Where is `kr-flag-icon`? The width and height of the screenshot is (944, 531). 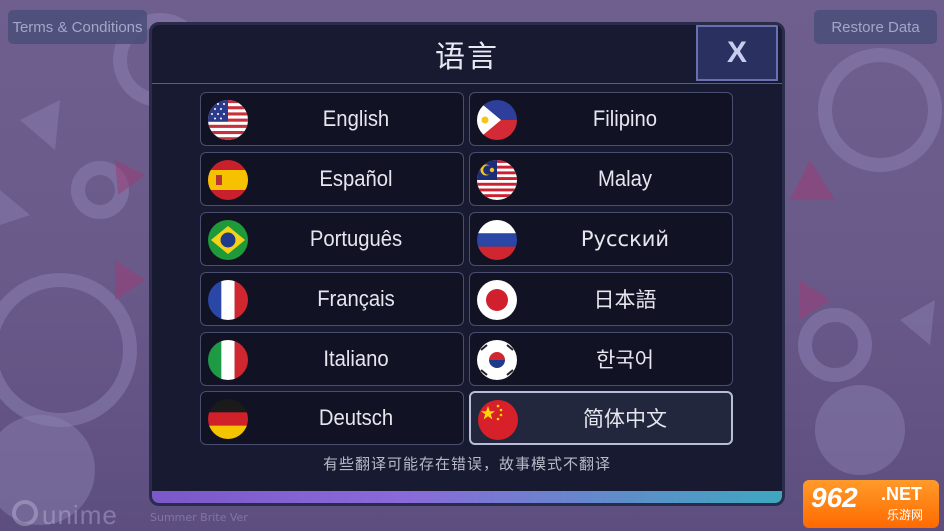 kr-flag-icon is located at coordinates (497, 360).